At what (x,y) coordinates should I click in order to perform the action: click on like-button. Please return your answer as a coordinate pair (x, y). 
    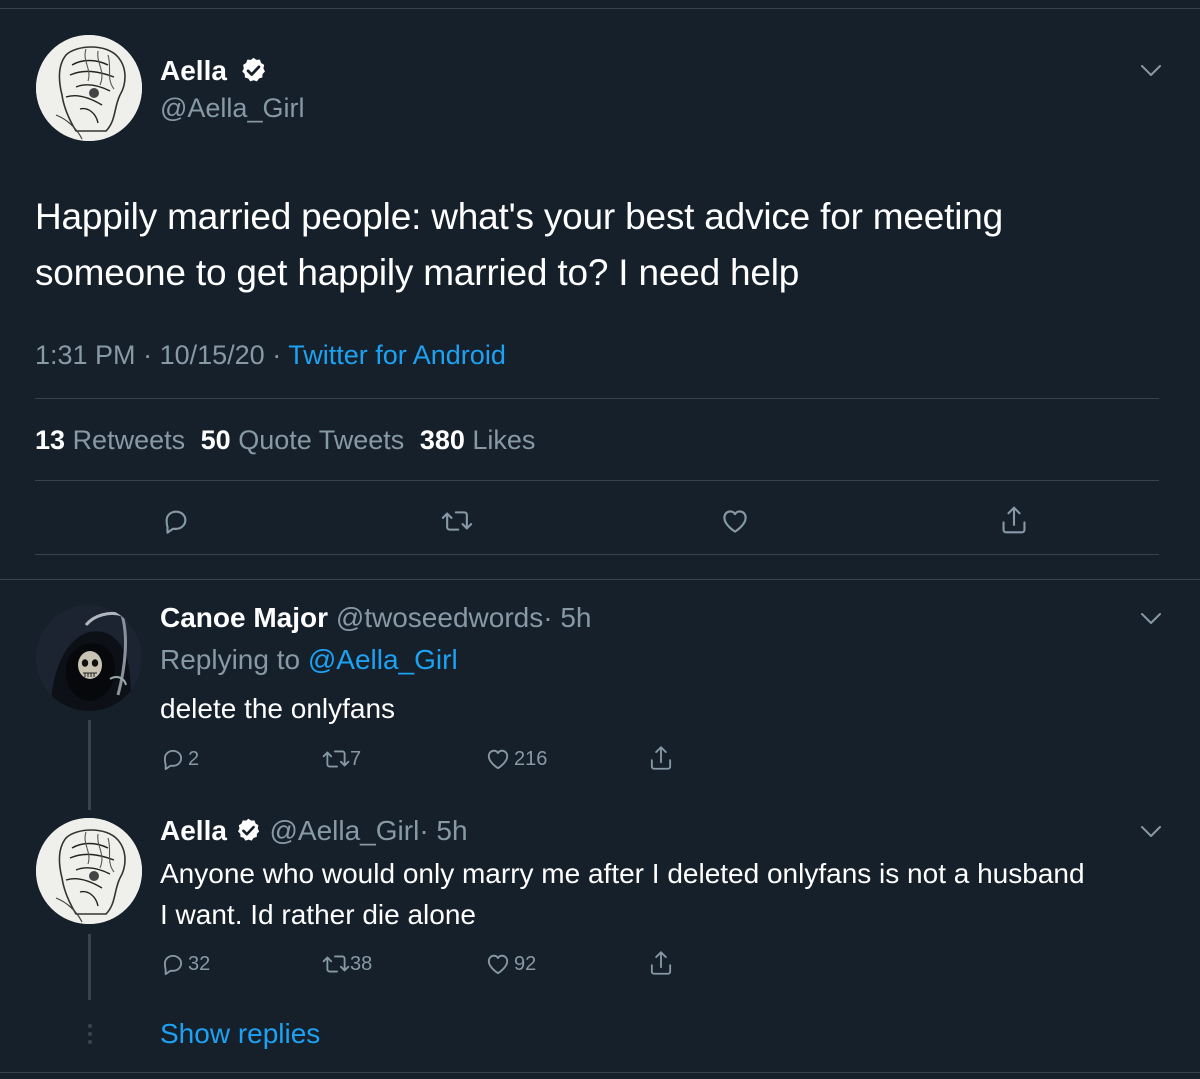
    Looking at the image, I should click on (735, 521).